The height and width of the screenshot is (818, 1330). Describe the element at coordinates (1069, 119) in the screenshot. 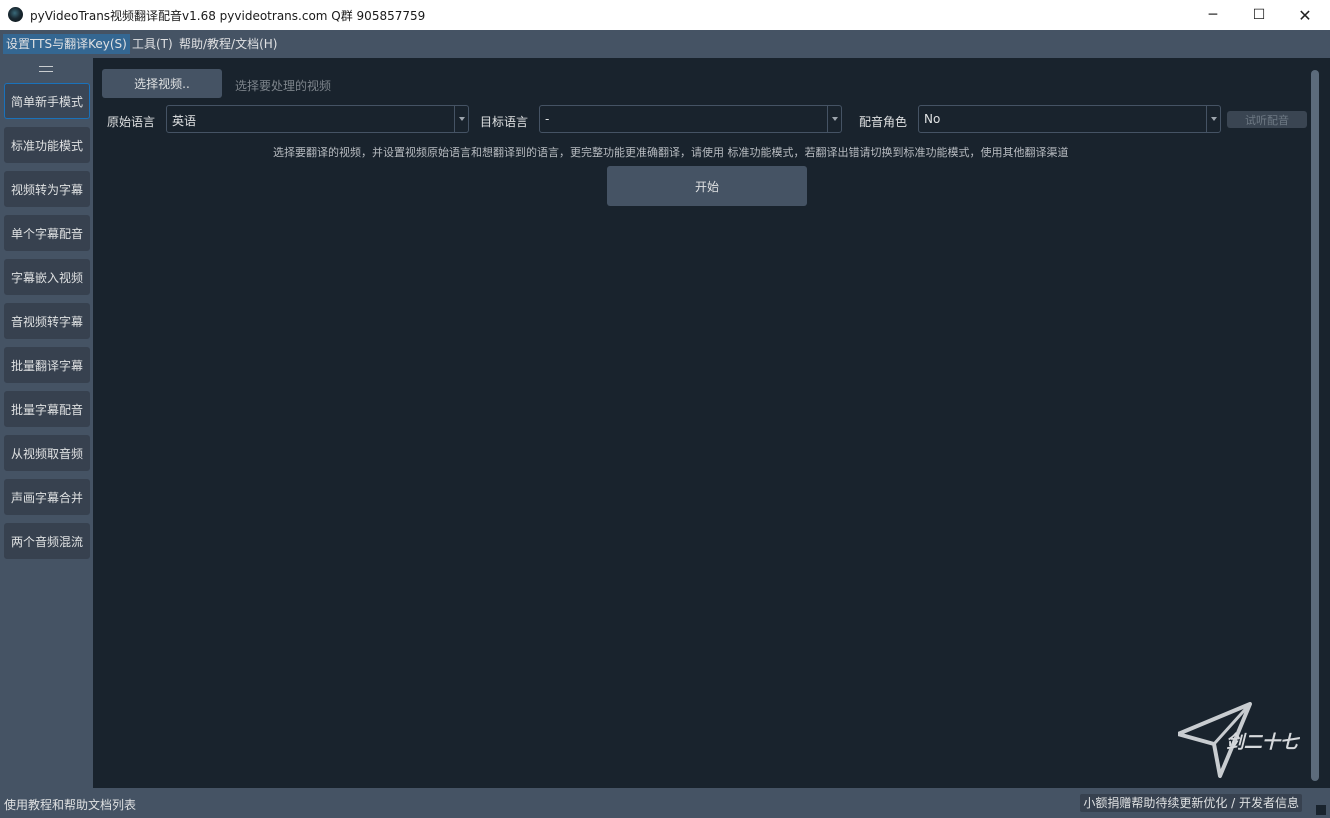

I see `voice-role-select: No` at that location.